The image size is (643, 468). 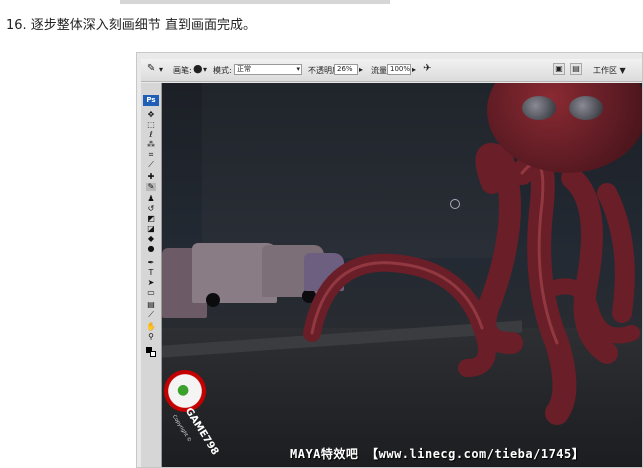 What do you see at coordinates (151, 100) in the screenshot?
I see `ps-logo: Ps` at bounding box center [151, 100].